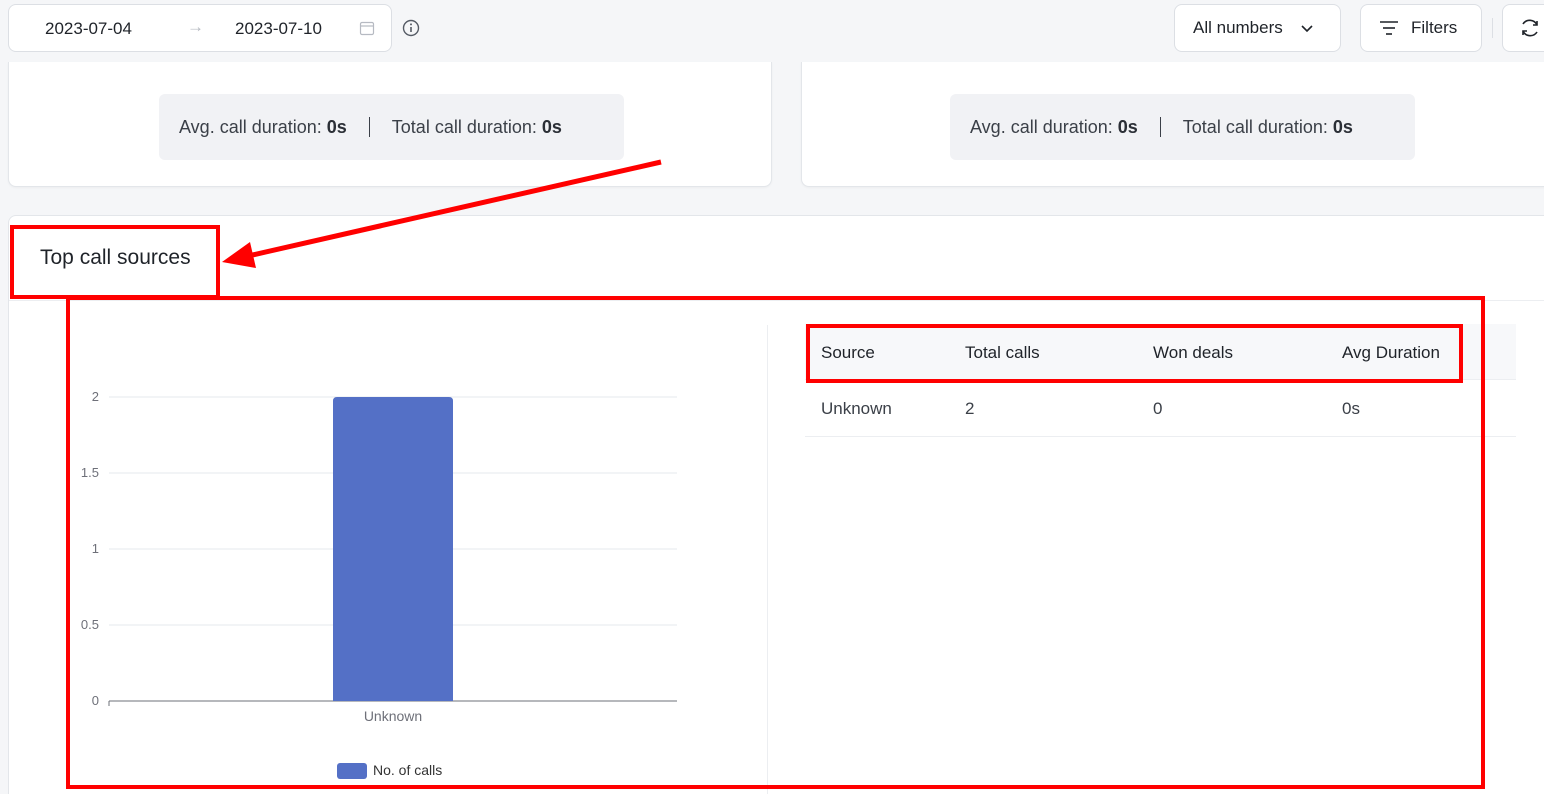 The image size is (1544, 794). I want to click on y-tick-label: 1.5, so click(90, 472).